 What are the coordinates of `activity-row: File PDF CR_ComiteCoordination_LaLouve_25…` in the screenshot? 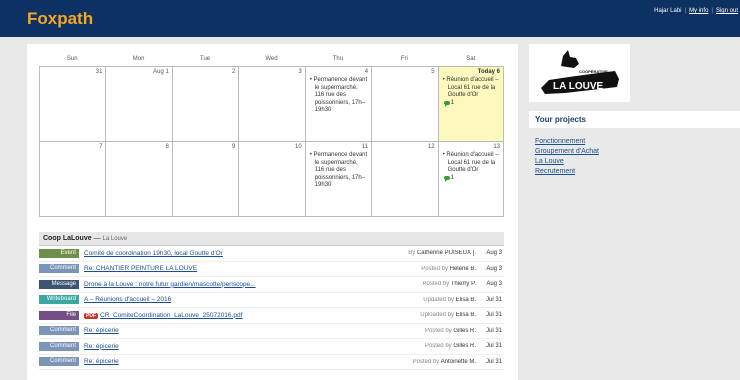 It's located at (271, 316).